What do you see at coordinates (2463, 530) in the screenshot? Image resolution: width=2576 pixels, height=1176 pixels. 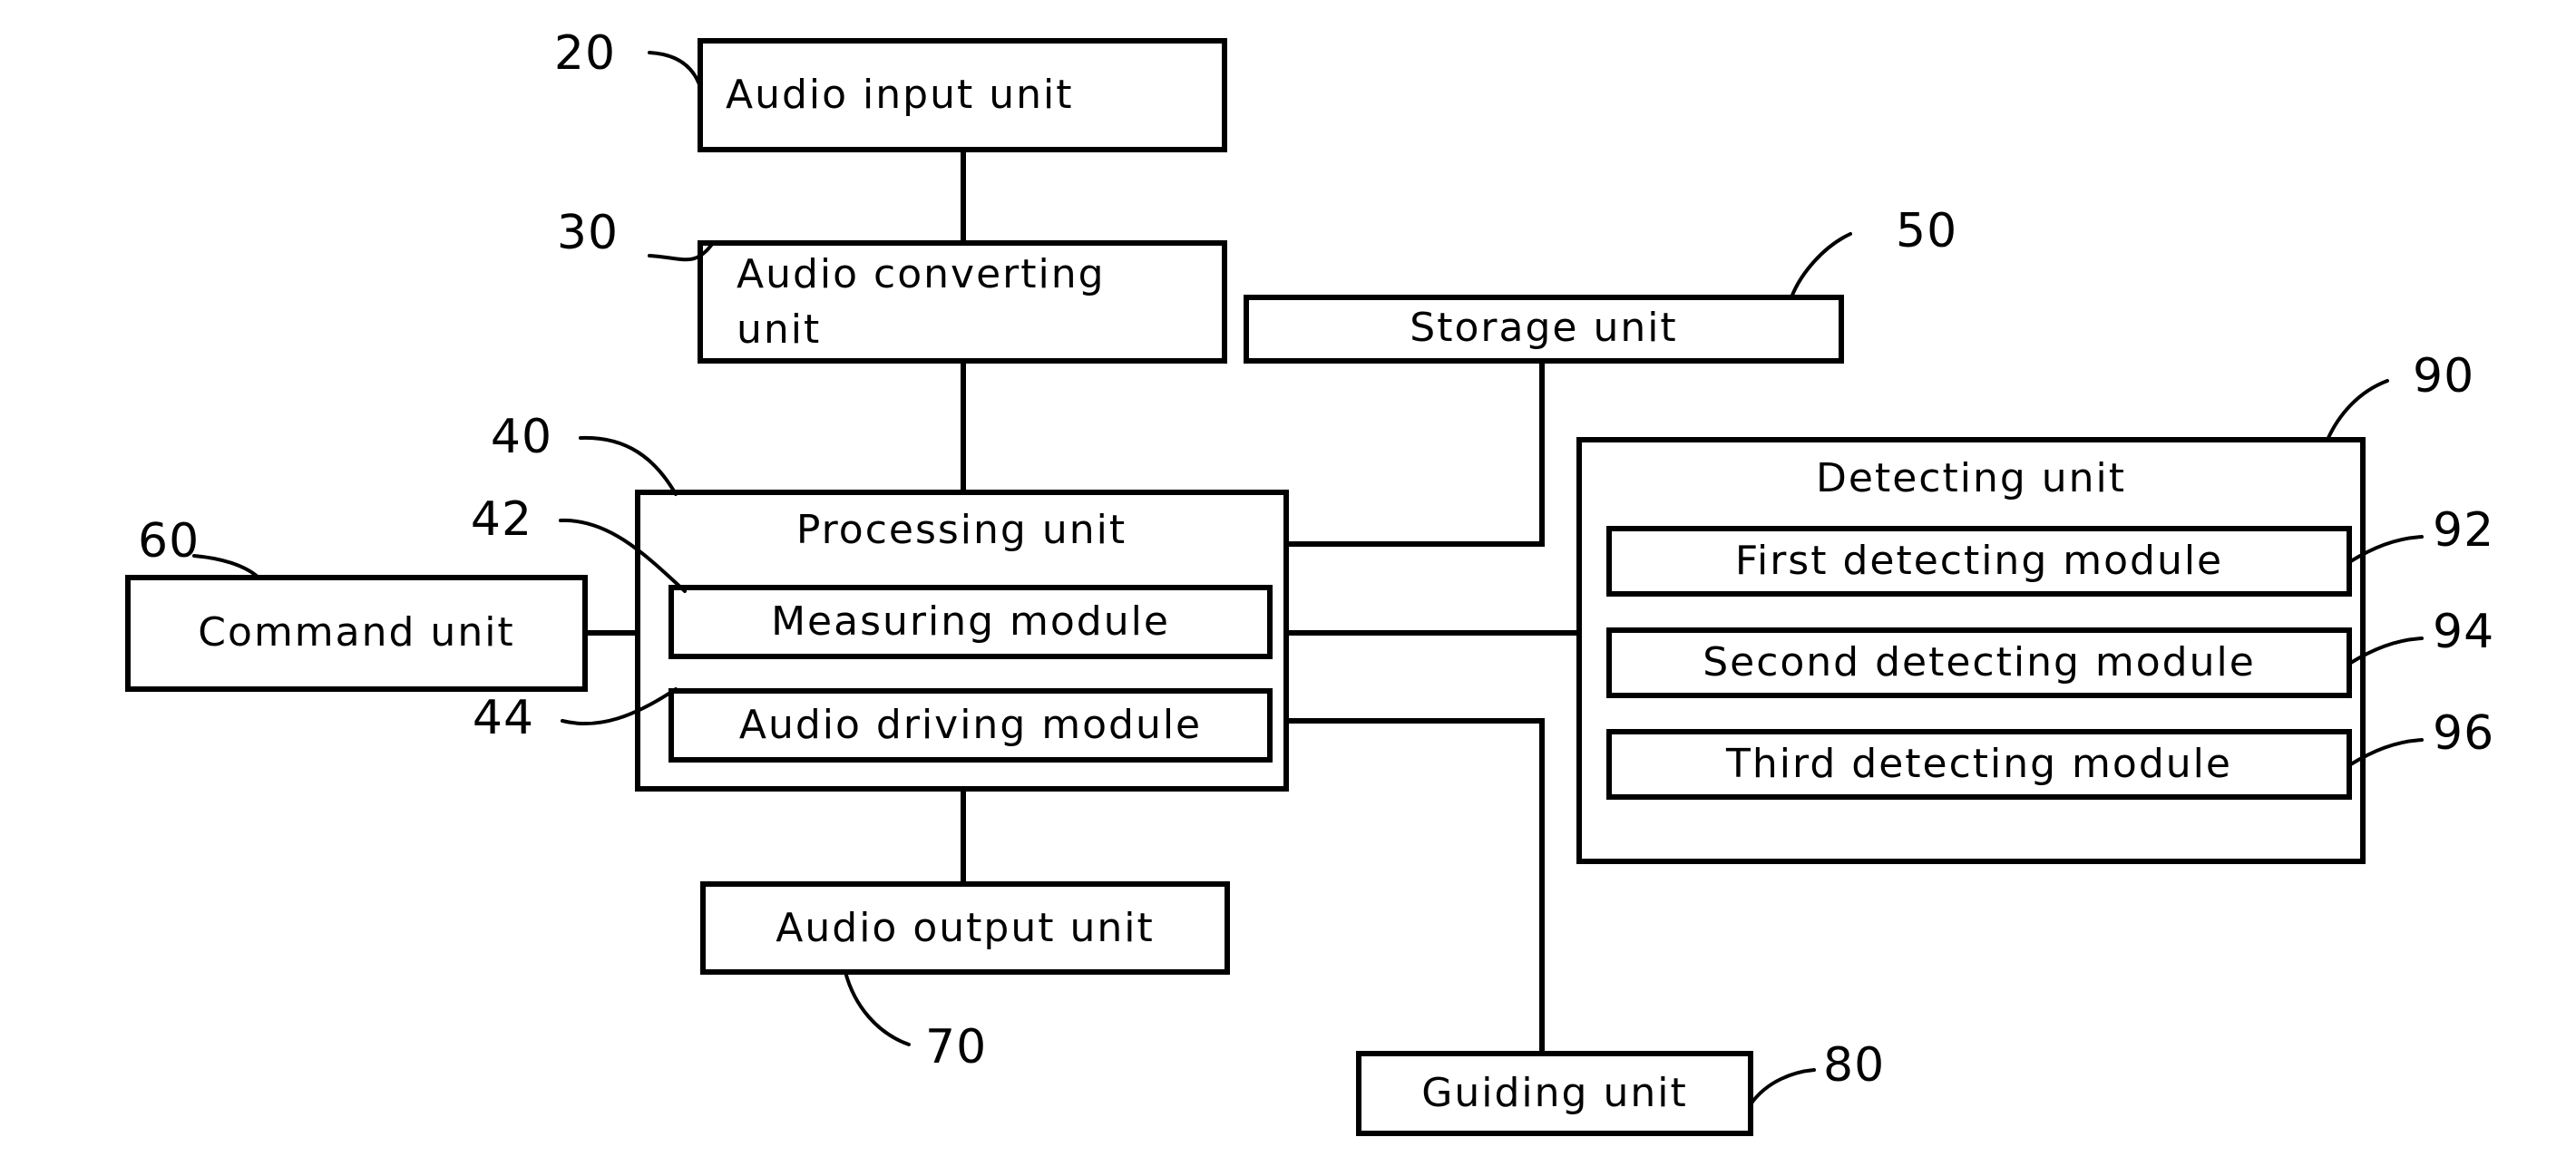 I see `ref-number-92: 92` at bounding box center [2463, 530].